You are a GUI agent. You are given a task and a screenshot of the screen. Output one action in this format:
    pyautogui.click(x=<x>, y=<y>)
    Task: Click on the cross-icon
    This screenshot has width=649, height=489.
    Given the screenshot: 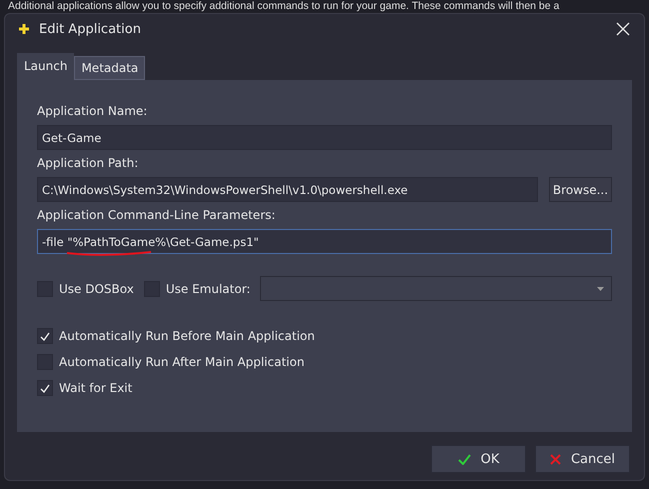 What is the action you would take?
    pyautogui.click(x=555, y=459)
    